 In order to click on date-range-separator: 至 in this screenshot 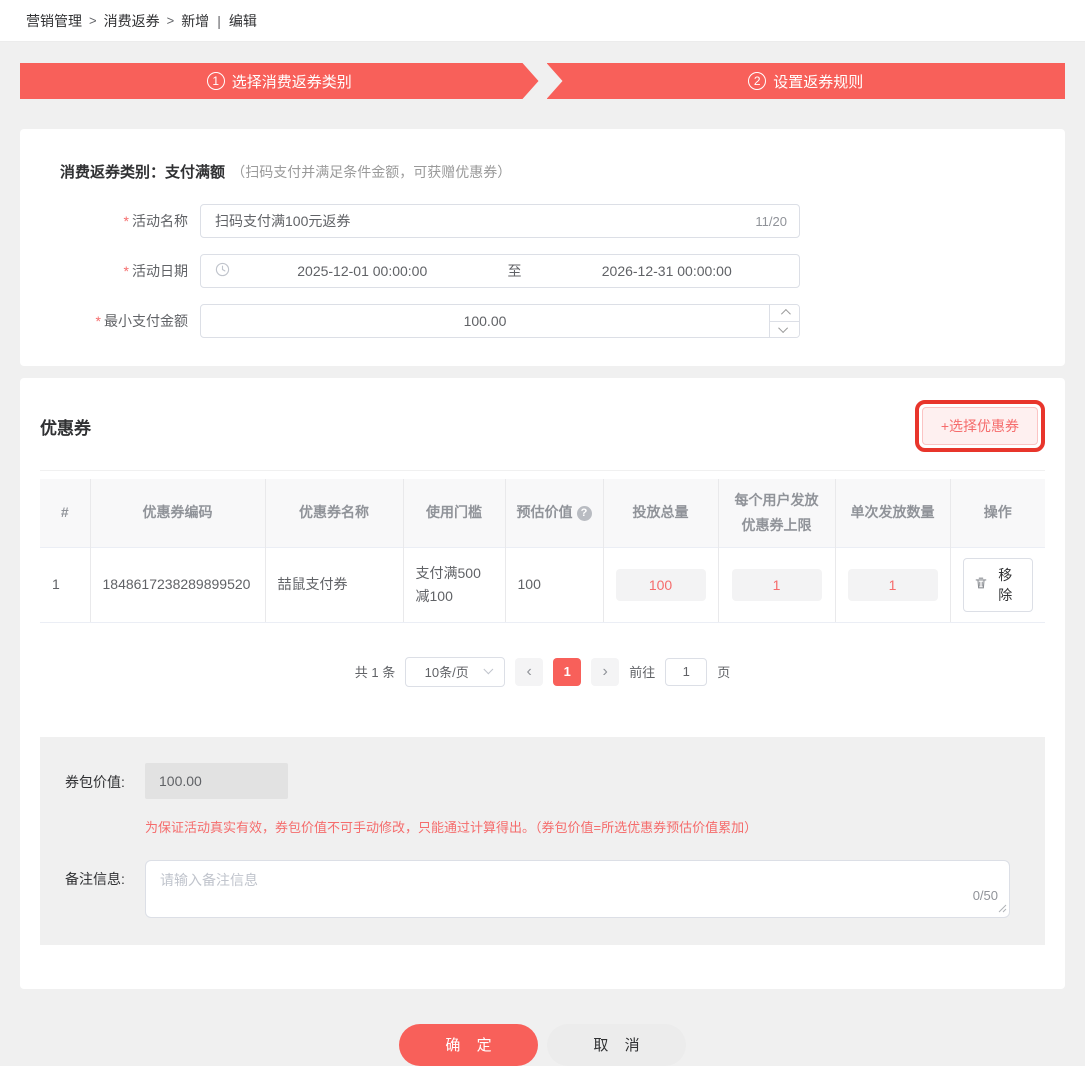, I will do `click(514, 271)`.